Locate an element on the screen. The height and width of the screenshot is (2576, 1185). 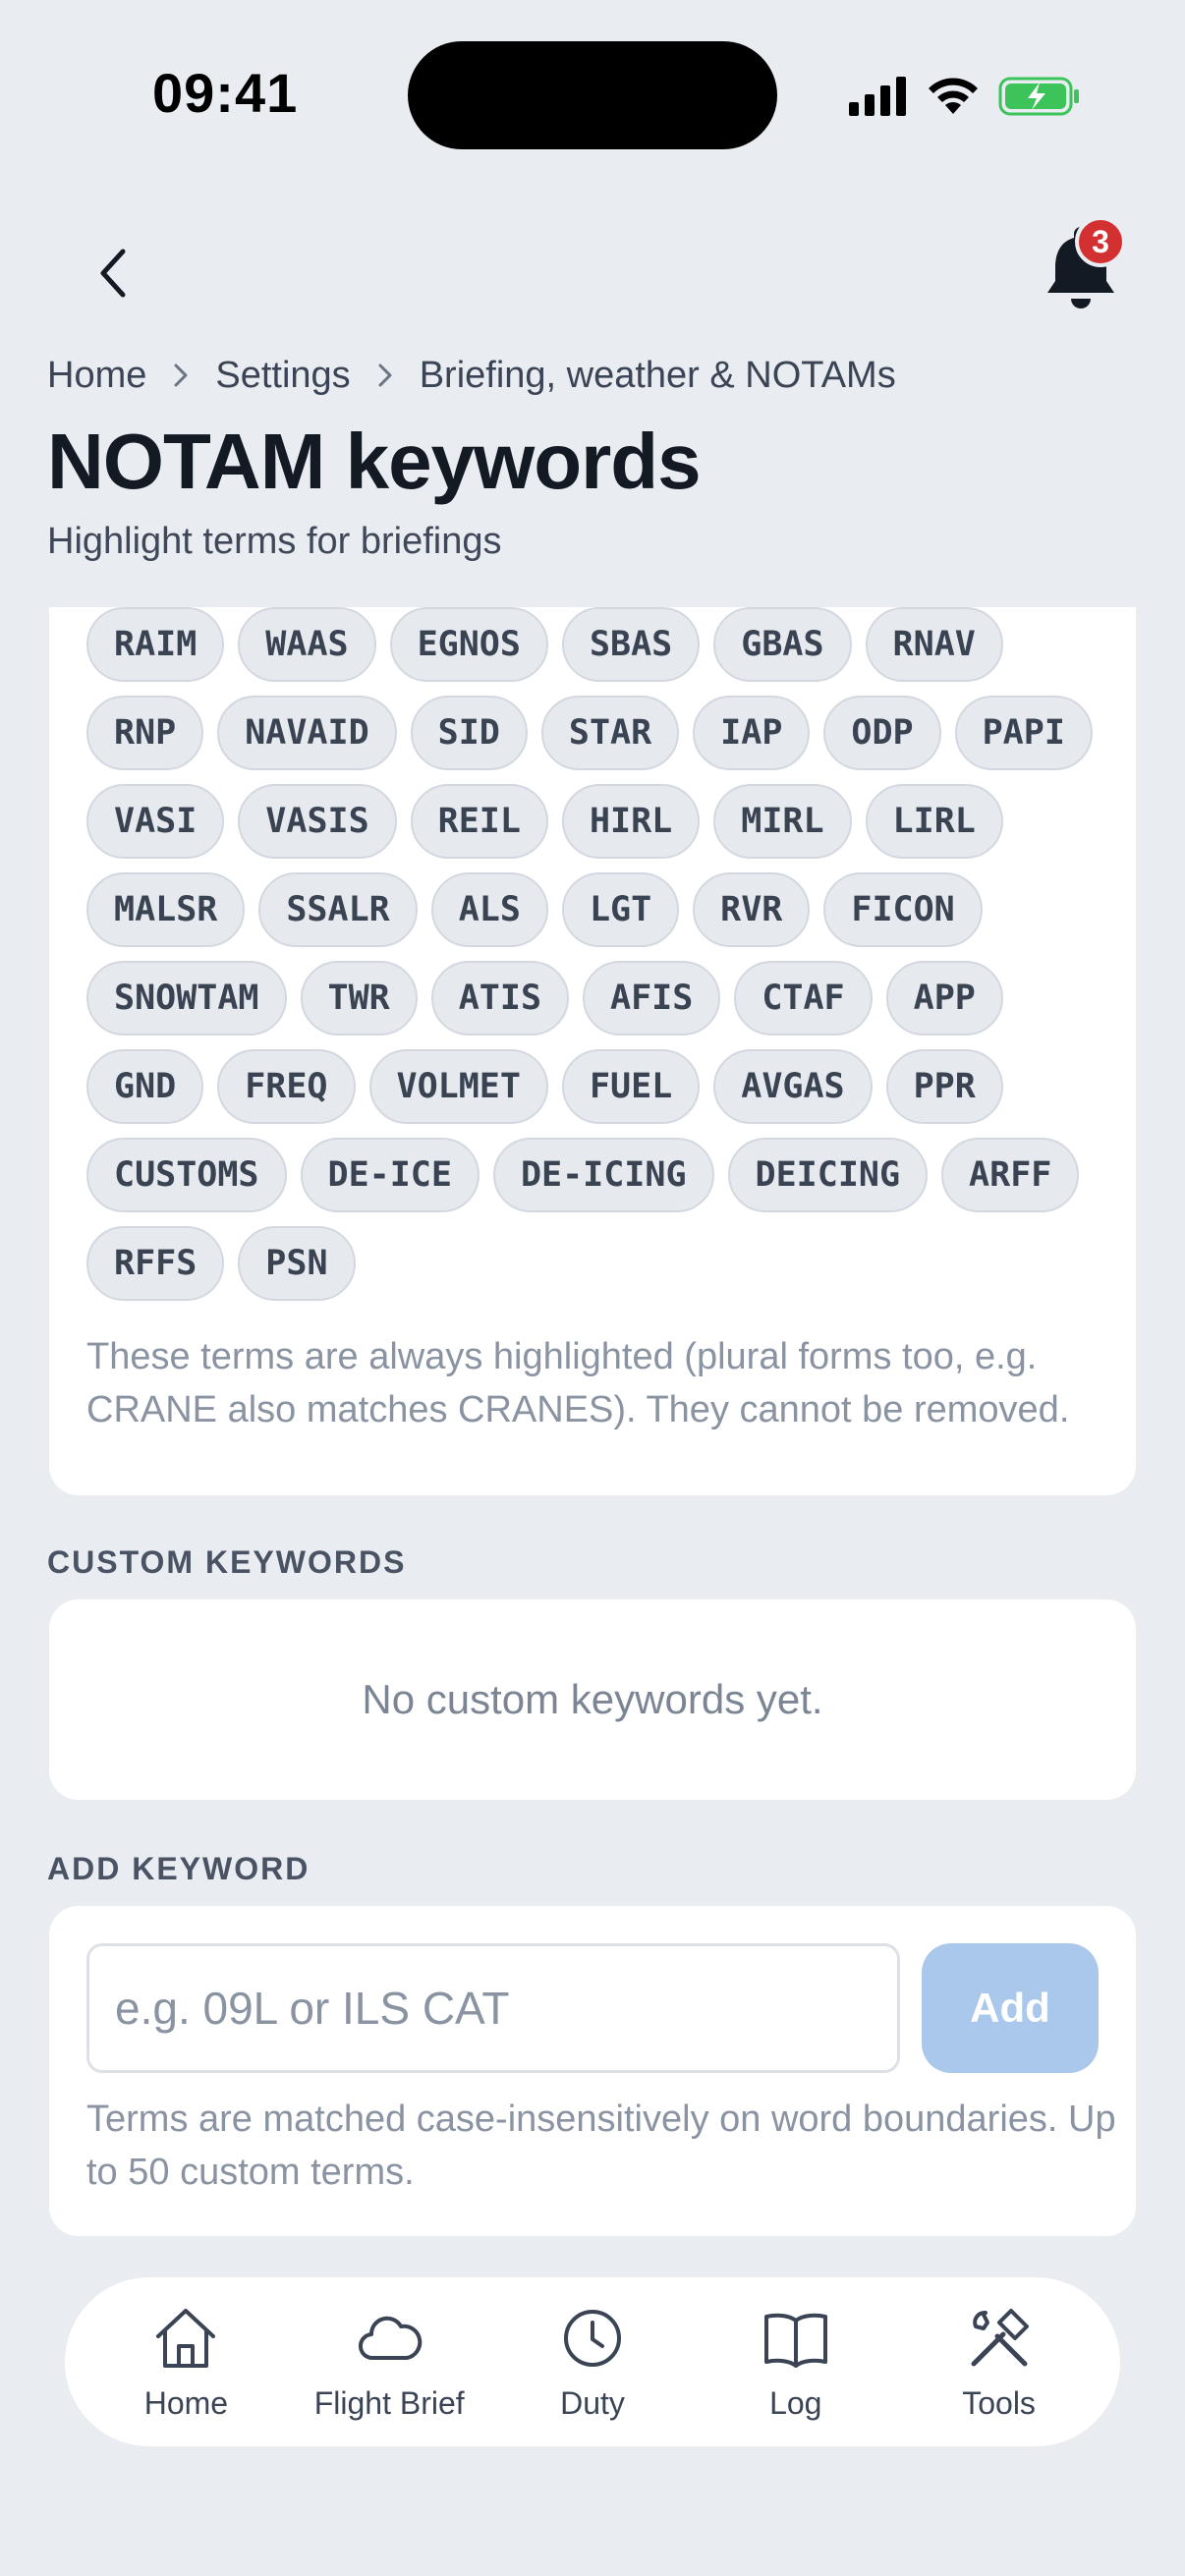
keyword-chip: MALSR is located at coordinates (166, 909).